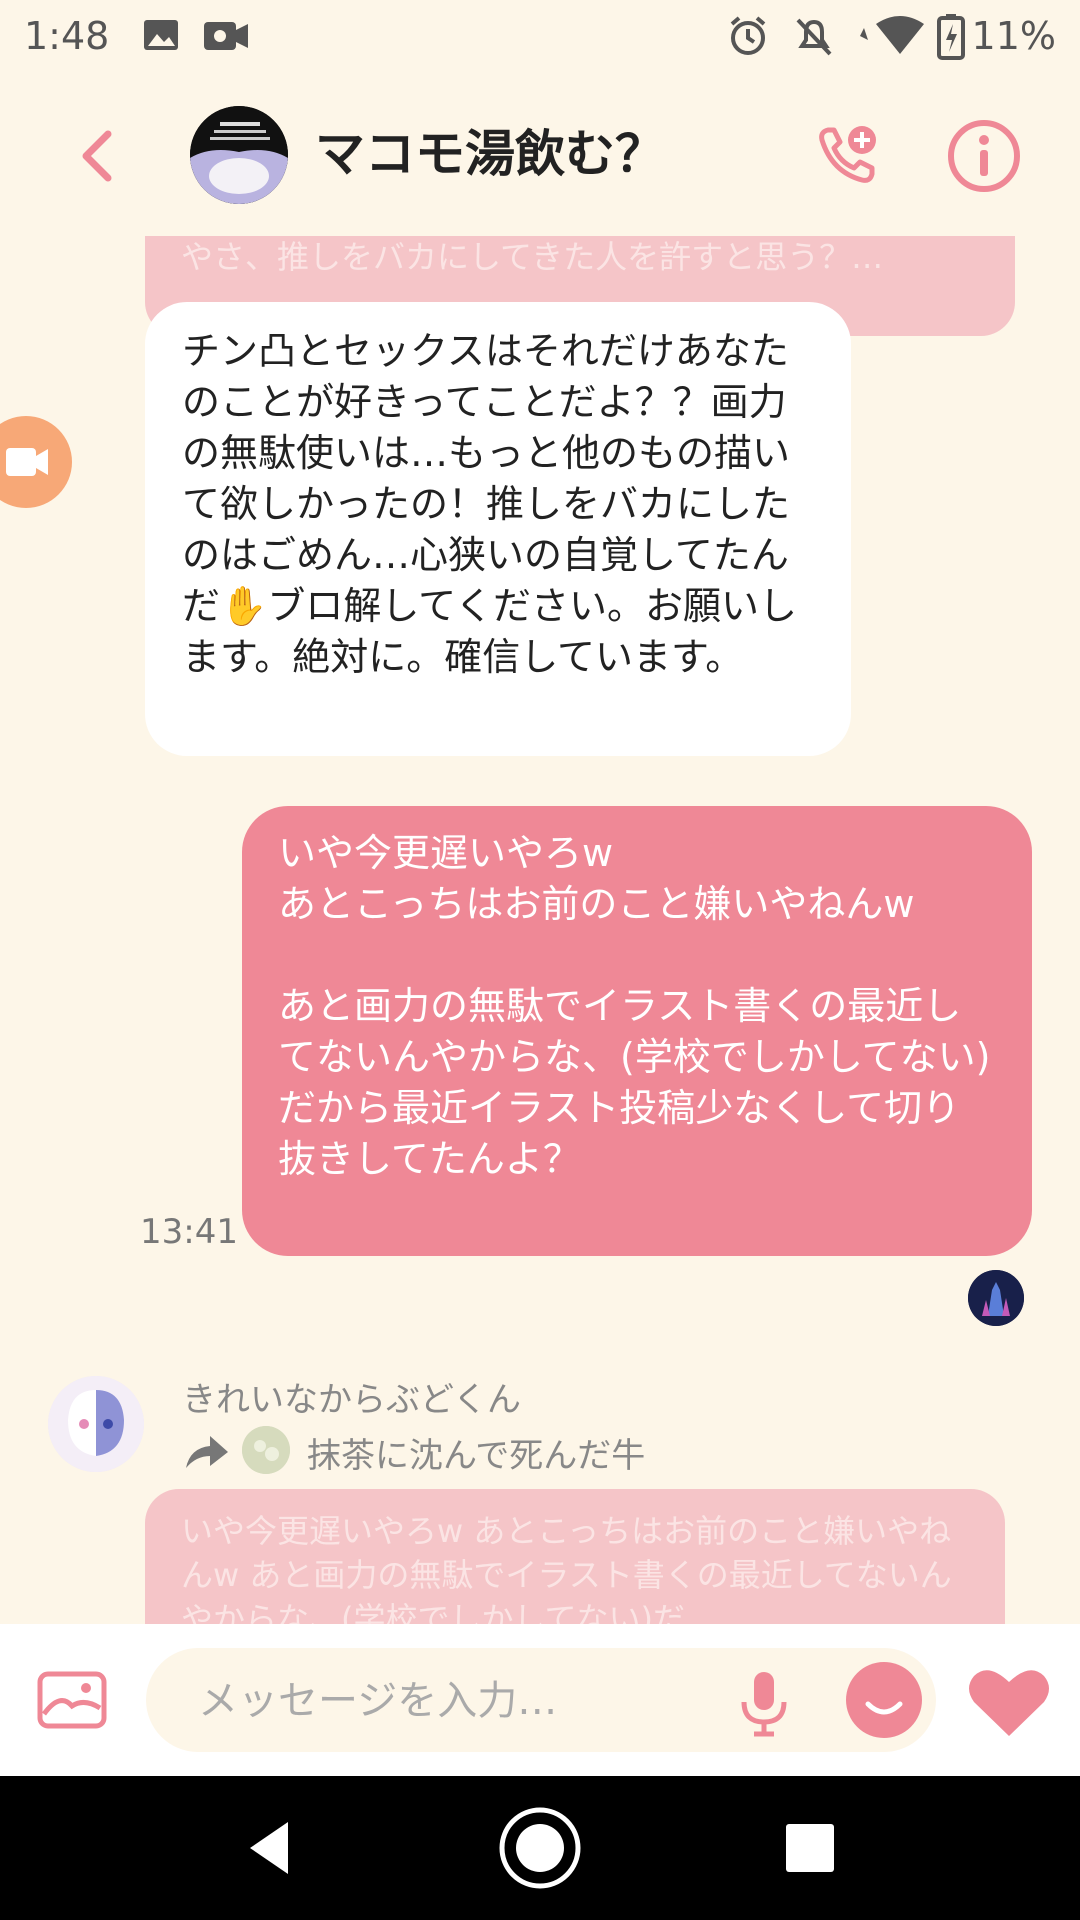  Describe the element at coordinates (814, 37) in the screenshot. I see `notifications-off-icon` at that location.